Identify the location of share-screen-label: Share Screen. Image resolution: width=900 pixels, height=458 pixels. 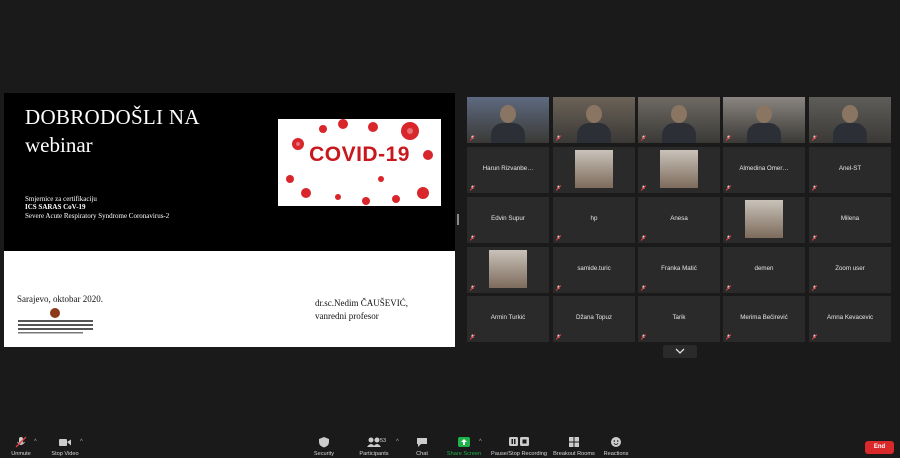
(464, 454).